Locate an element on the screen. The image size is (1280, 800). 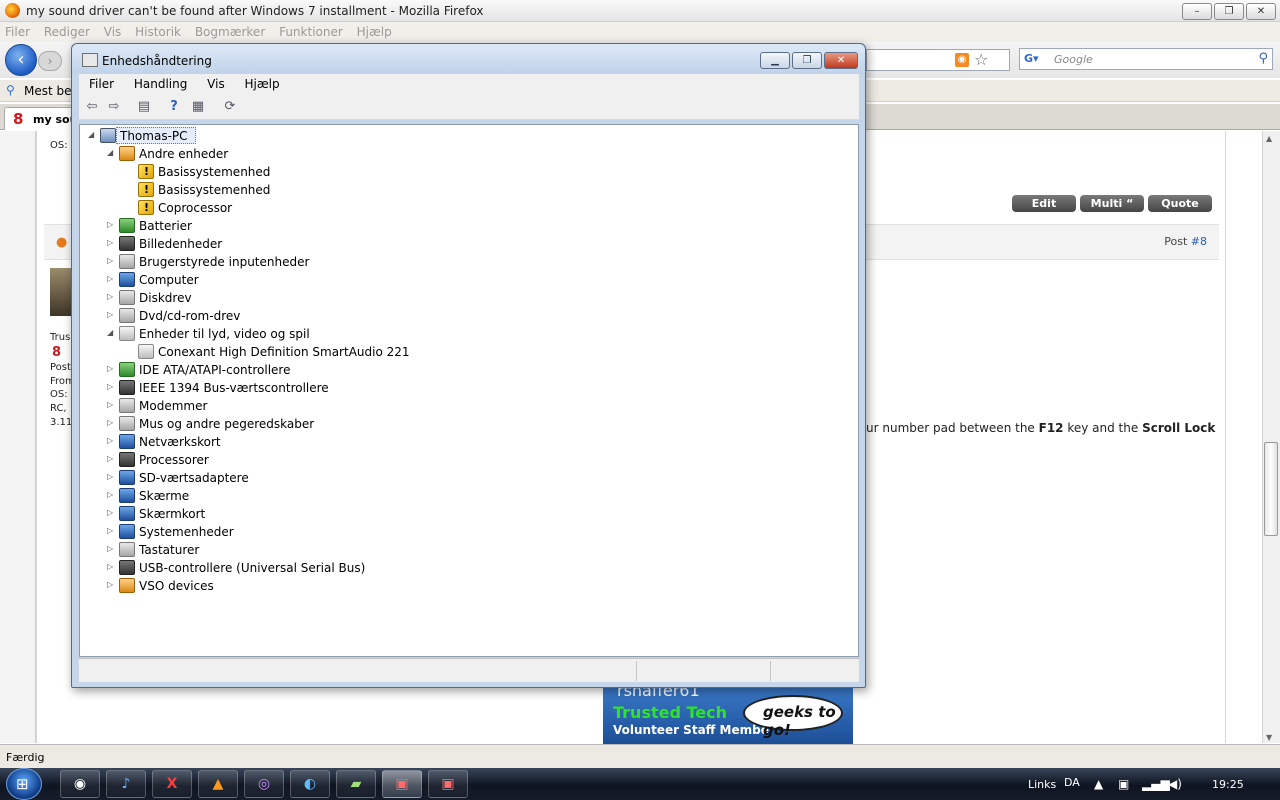
device-manager-icon is located at coordinates (90, 60).